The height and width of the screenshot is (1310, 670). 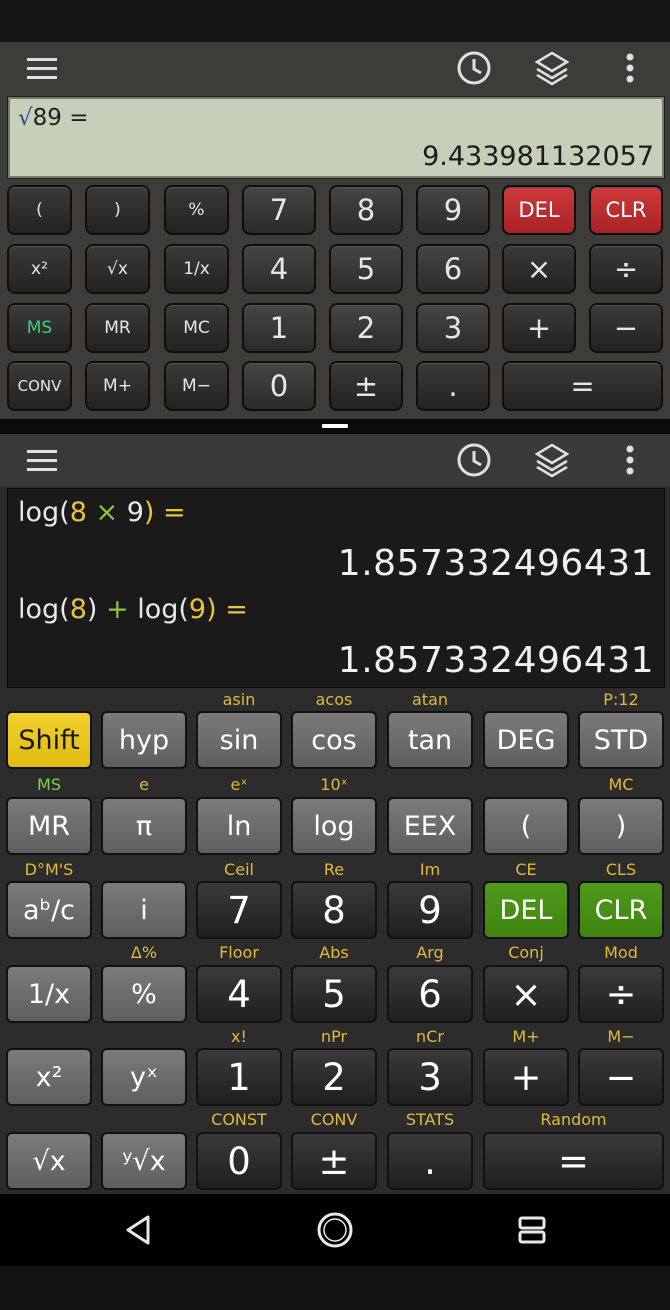 What do you see at coordinates (39, 386) in the screenshot?
I see `convert-key: CONV` at bounding box center [39, 386].